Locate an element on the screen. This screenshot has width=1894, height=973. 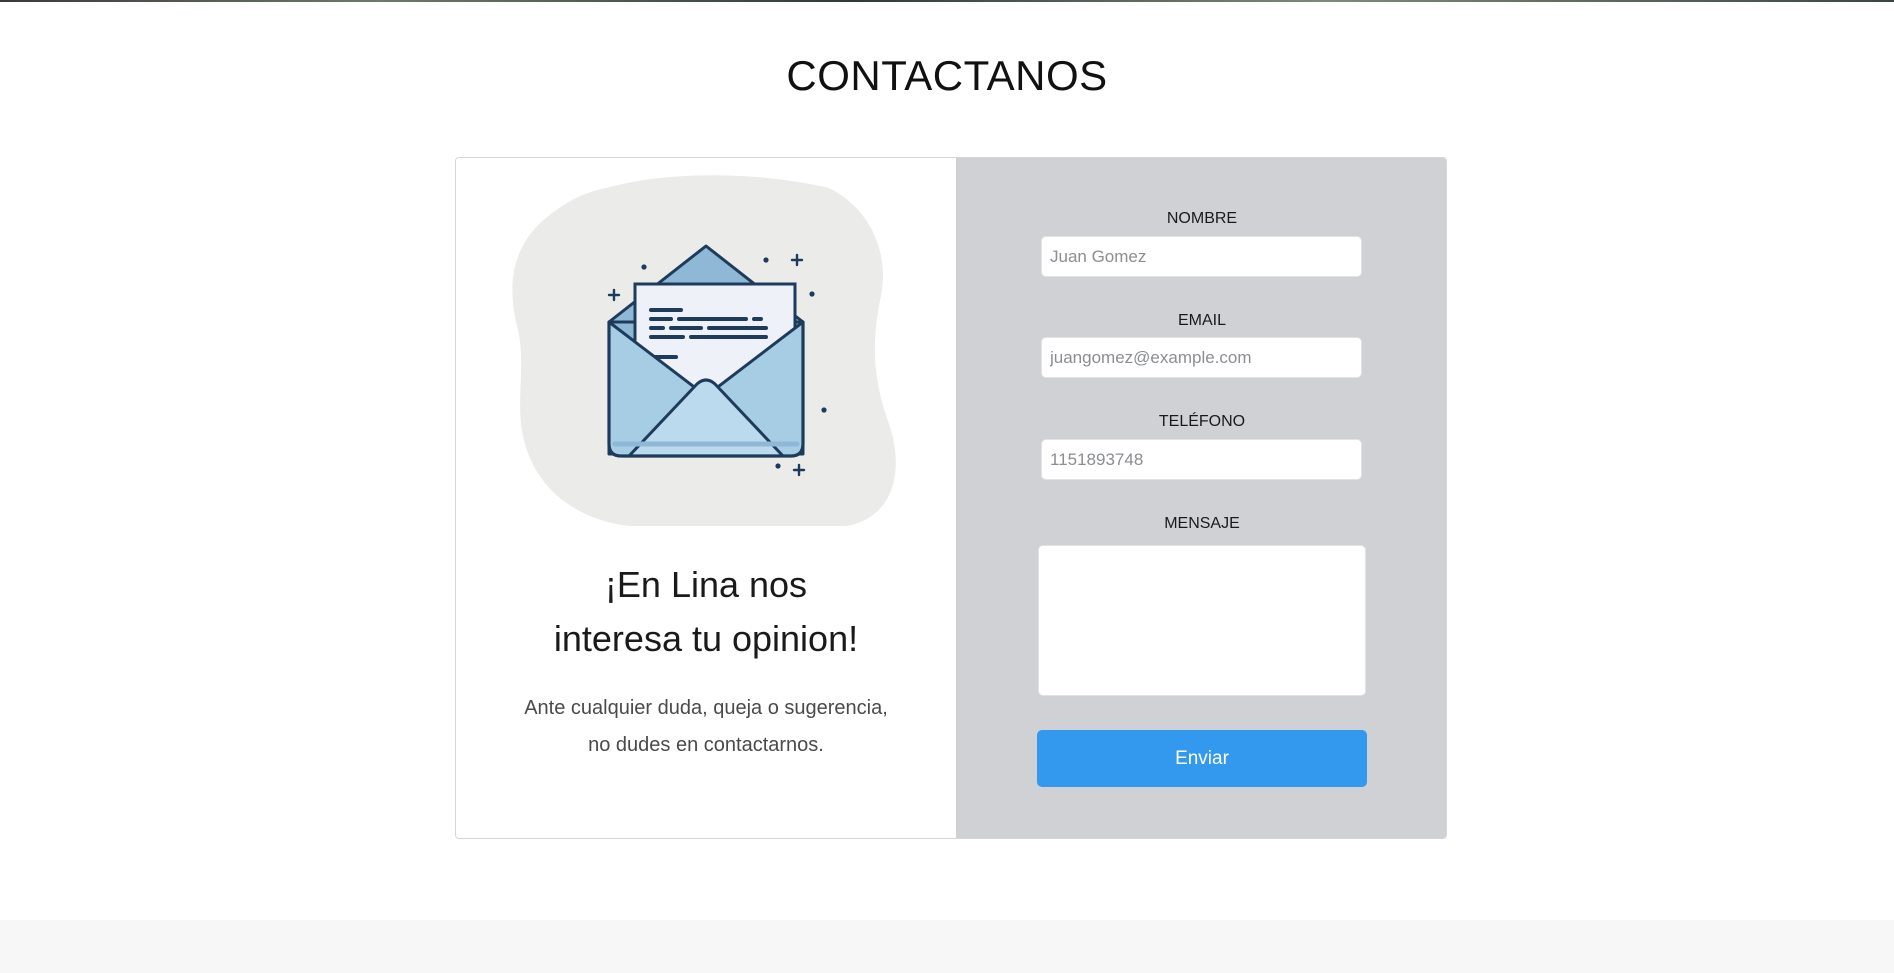
phone-label: TELÉFONO is located at coordinates (1202, 421).